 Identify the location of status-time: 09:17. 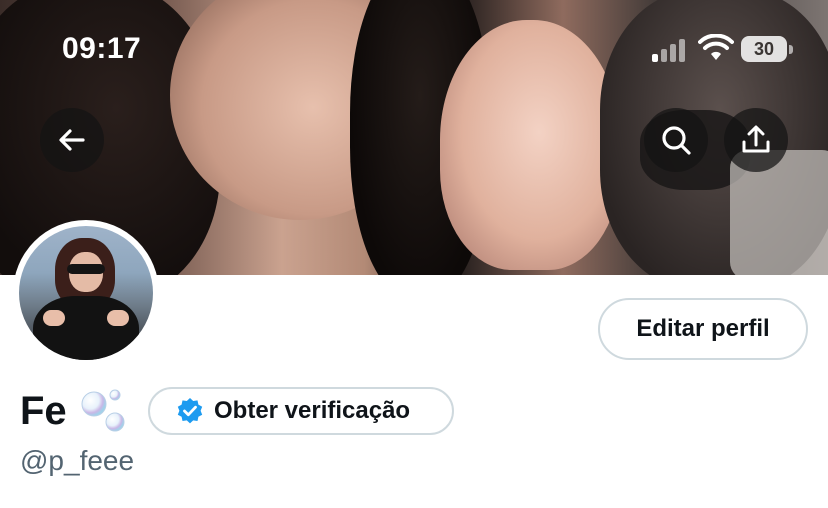
(102, 48).